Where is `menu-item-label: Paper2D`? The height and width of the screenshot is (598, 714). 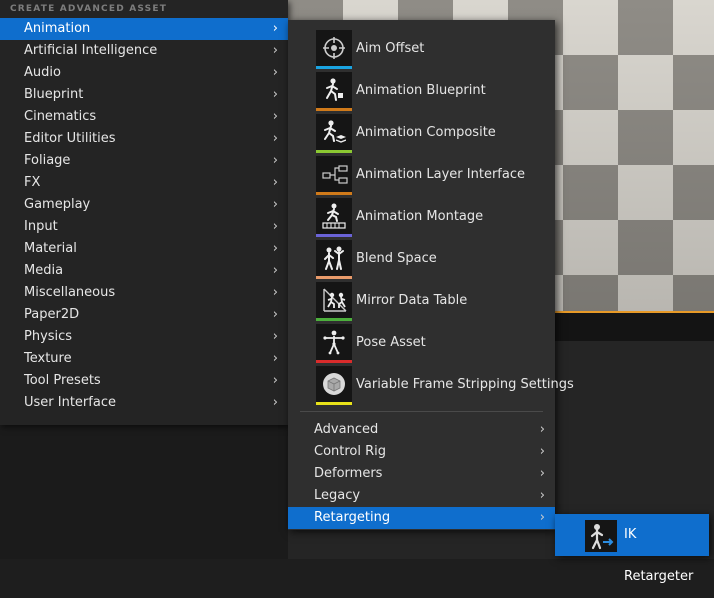
menu-item-label: Paper2D is located at coordinates (52, 314).